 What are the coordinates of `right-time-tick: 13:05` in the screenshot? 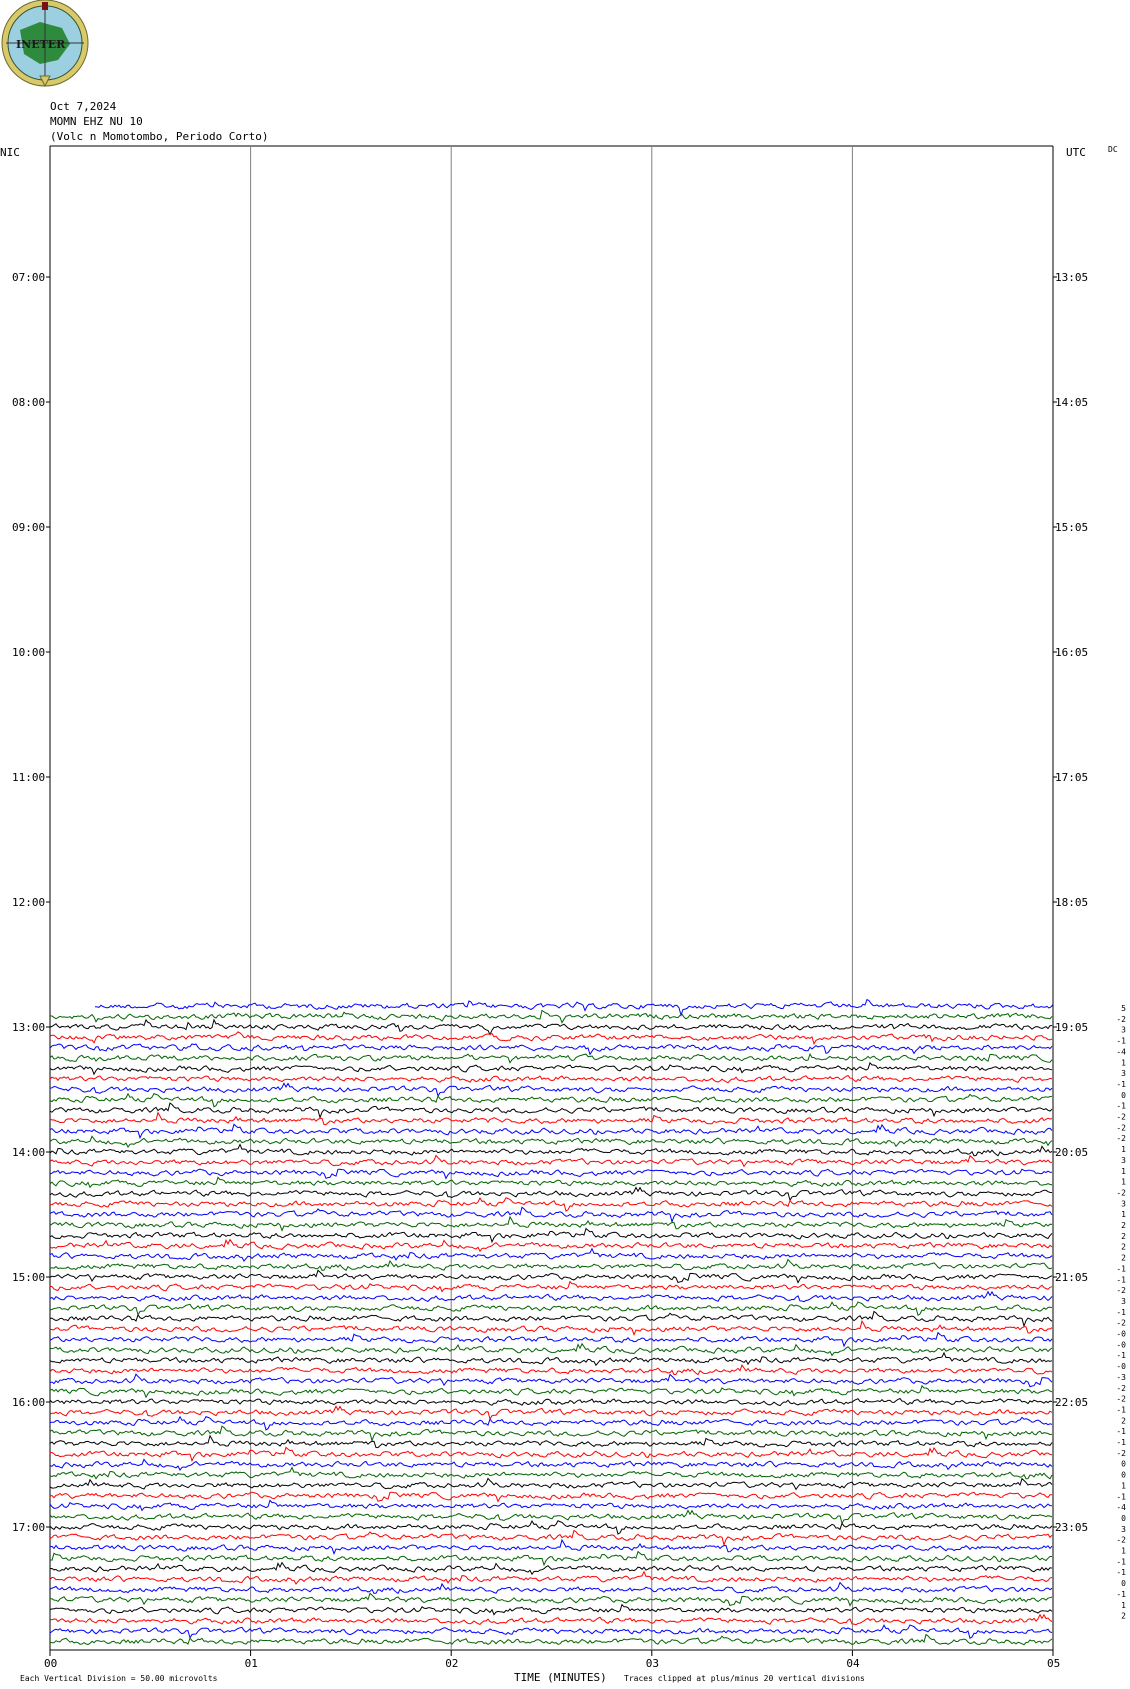 It's located at (1072, 277).